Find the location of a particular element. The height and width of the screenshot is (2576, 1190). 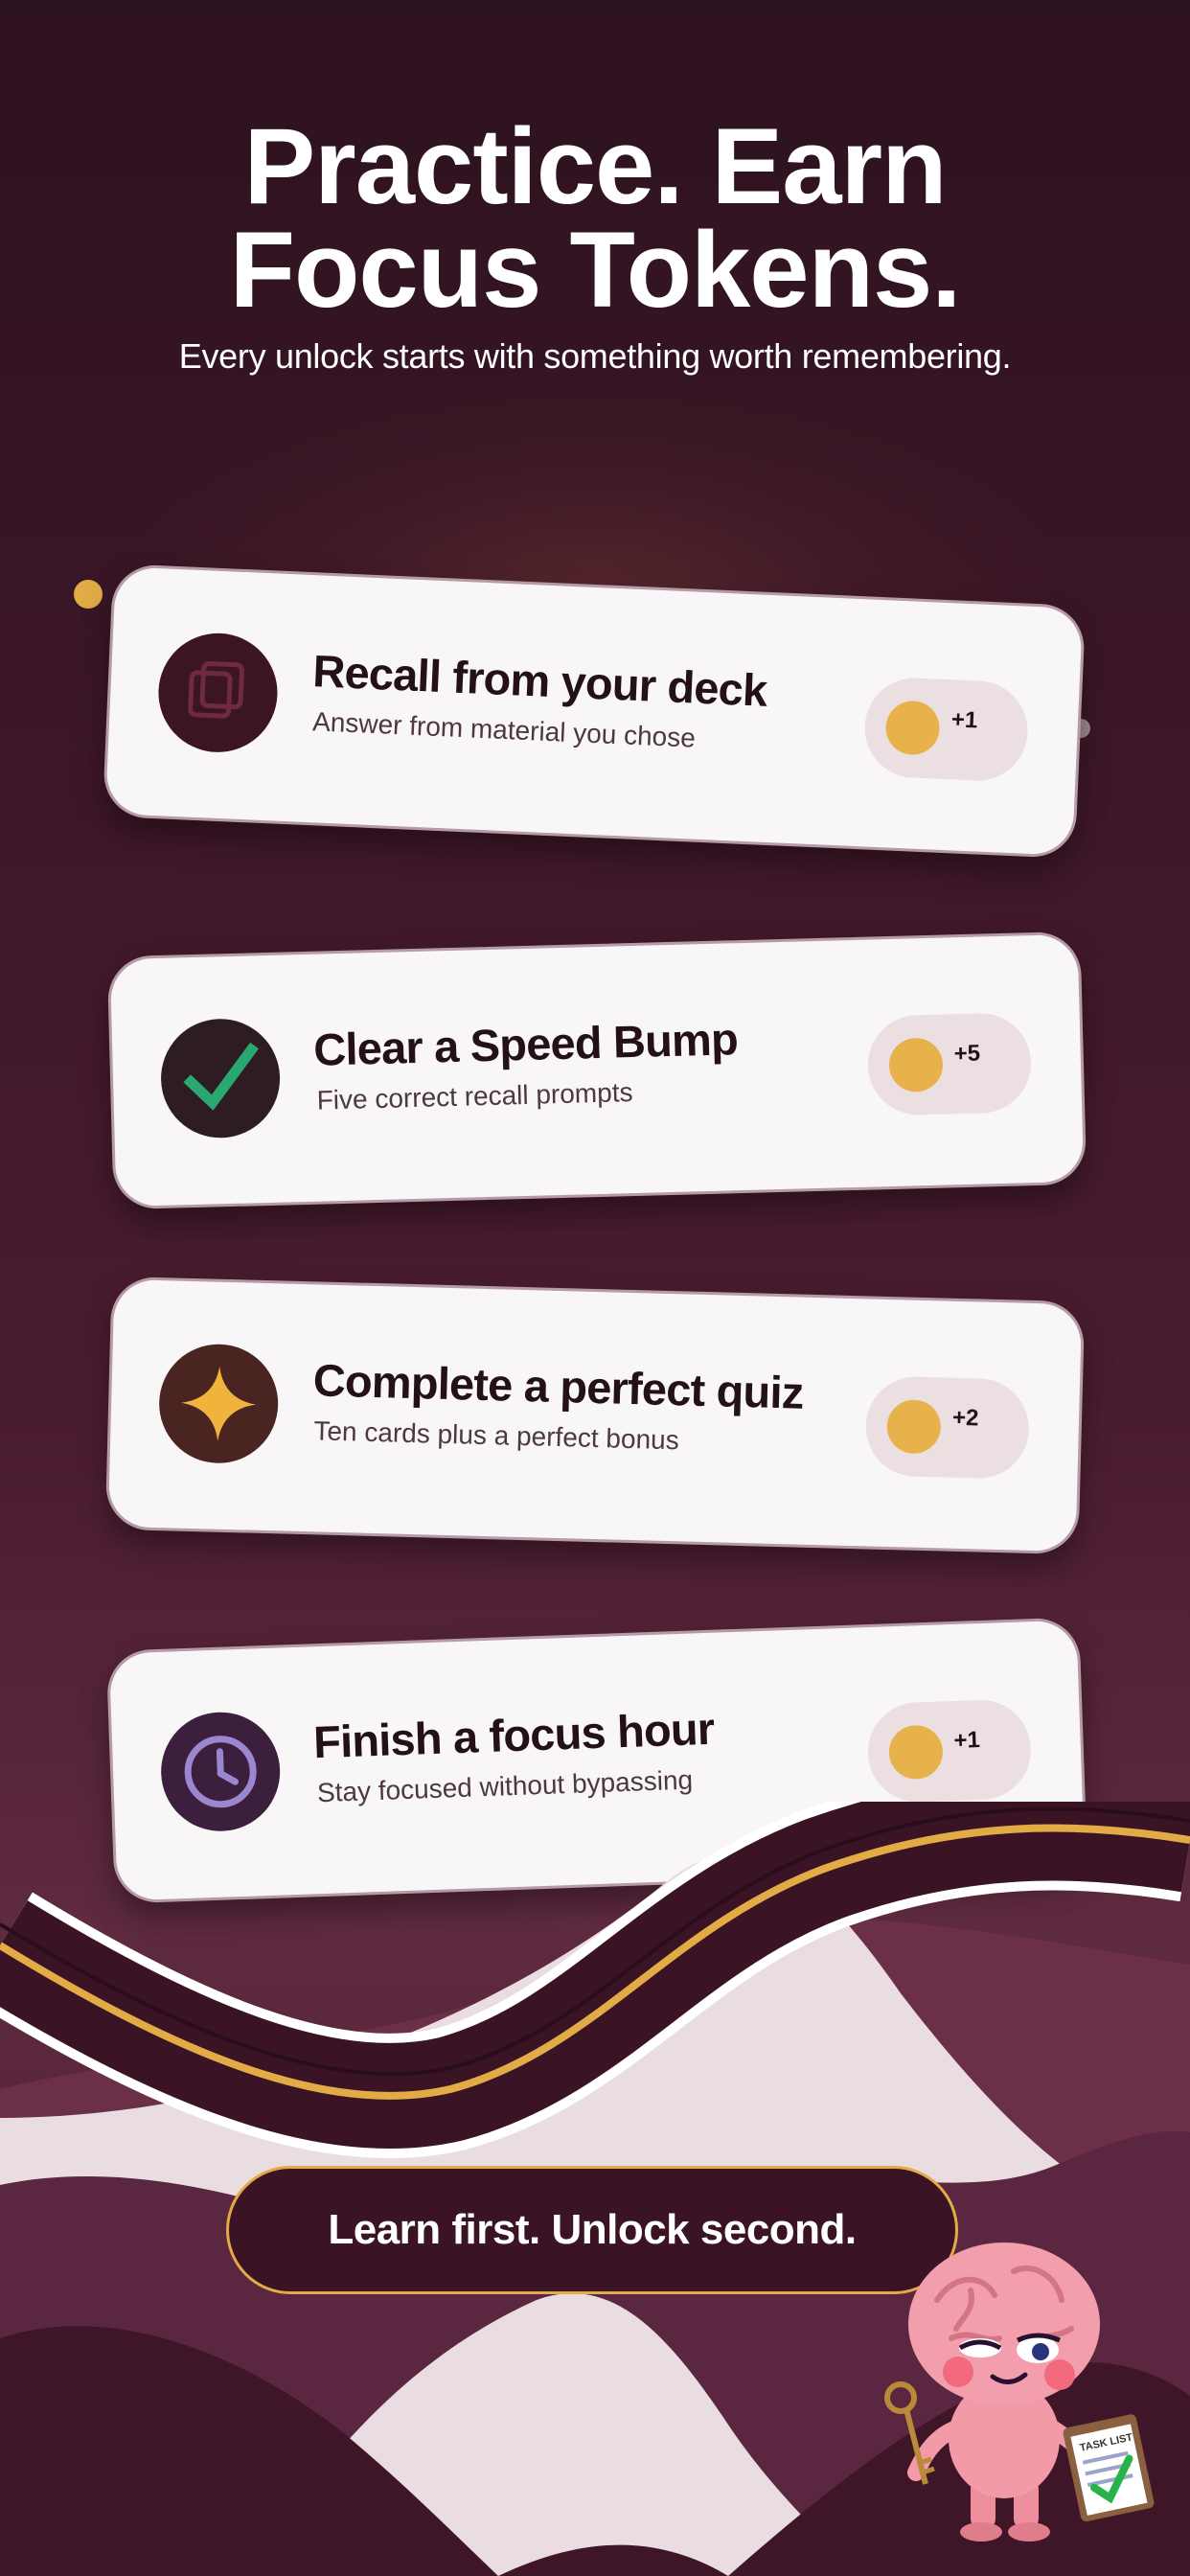

decorative-dot is located at coordinates (89, 594).